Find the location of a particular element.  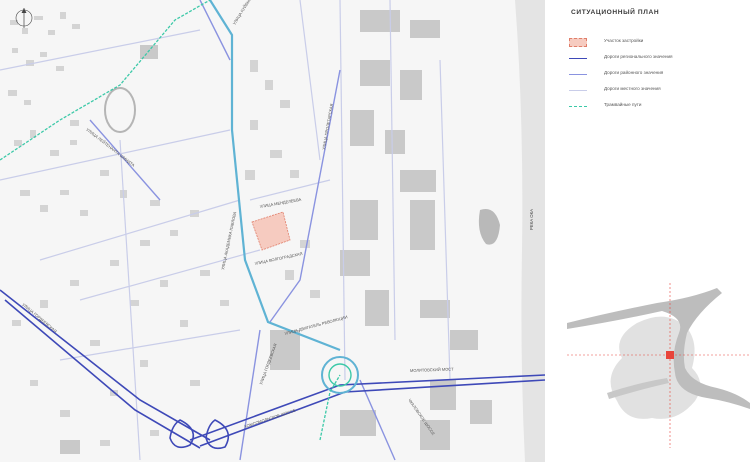

minimap-canvas is located at coordinates (658, 365).